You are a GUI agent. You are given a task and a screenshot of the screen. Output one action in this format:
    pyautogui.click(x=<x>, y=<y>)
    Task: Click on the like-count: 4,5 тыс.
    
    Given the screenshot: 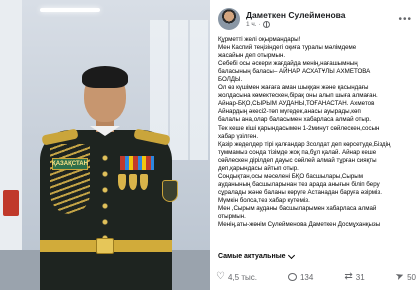 What is the action you would take?
    pyautogui.click(x=242, y=277)
    